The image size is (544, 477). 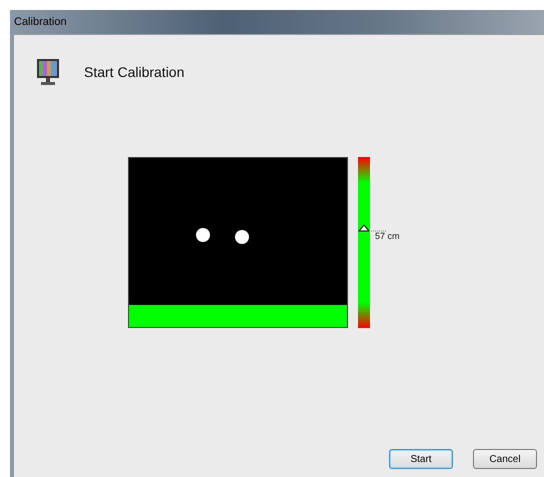 I want to click on window-title: Calibration, so click(x=40, y=22).